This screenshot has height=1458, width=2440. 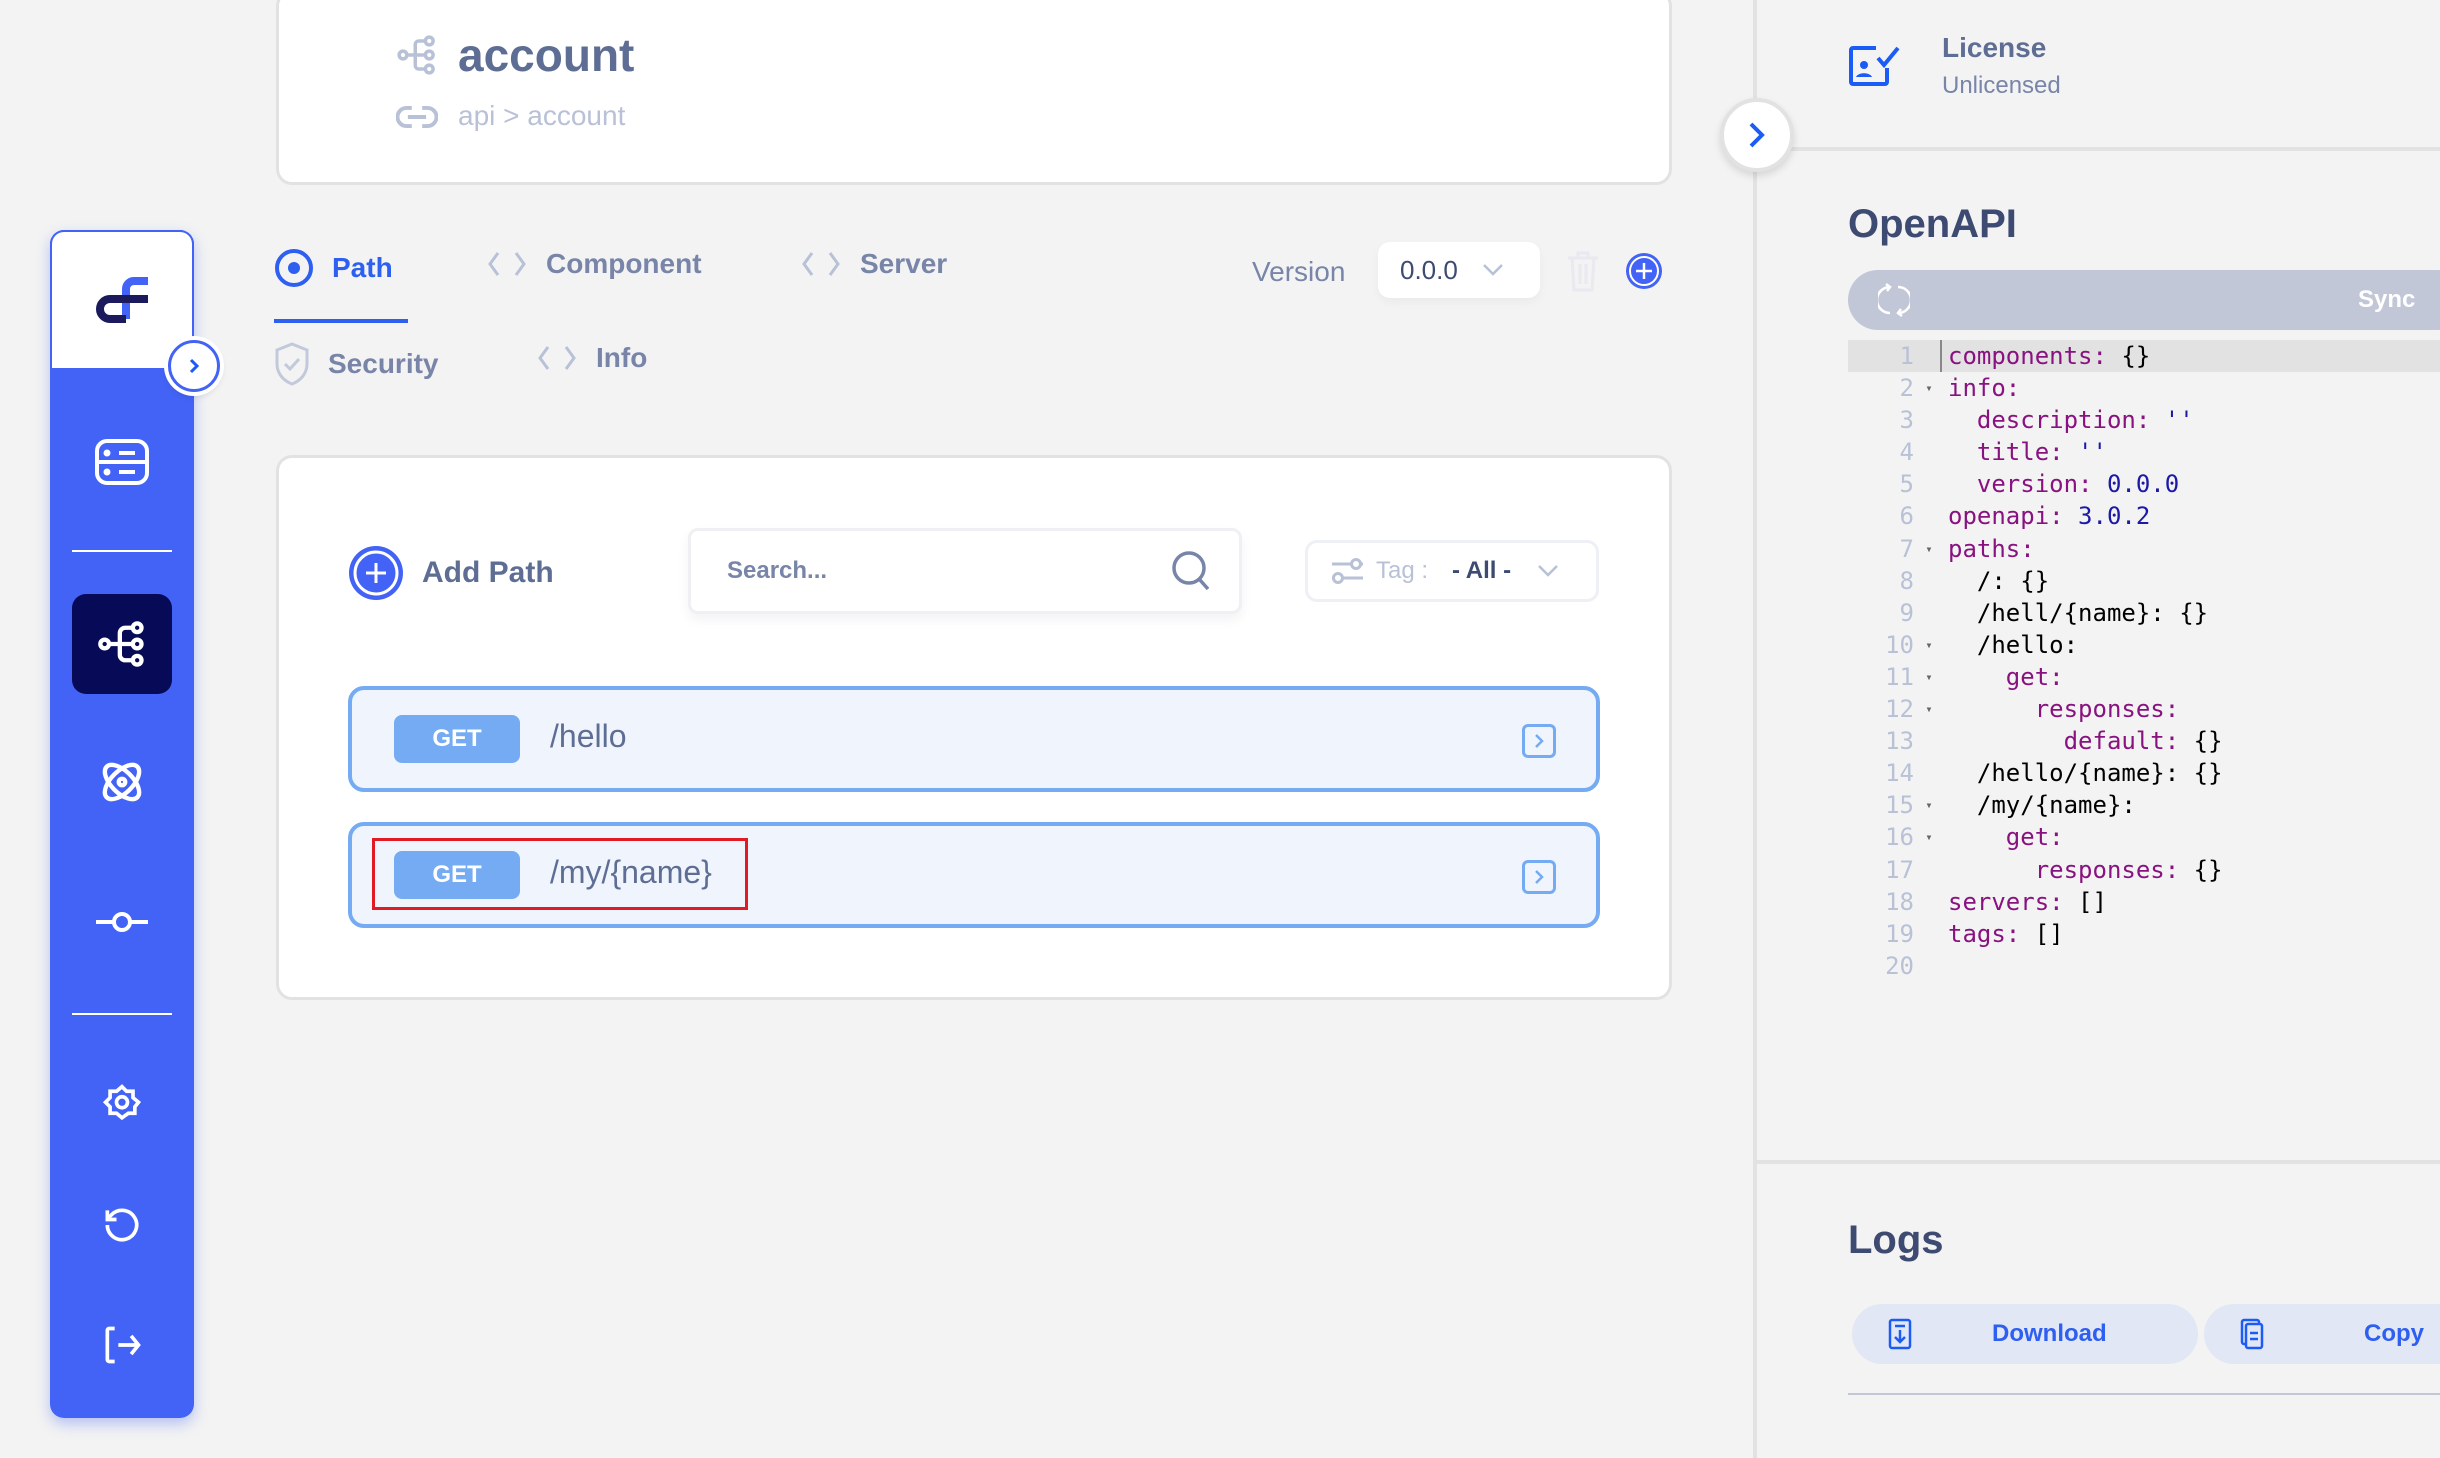 I want to click on path-search, so click(x=965, y=571).